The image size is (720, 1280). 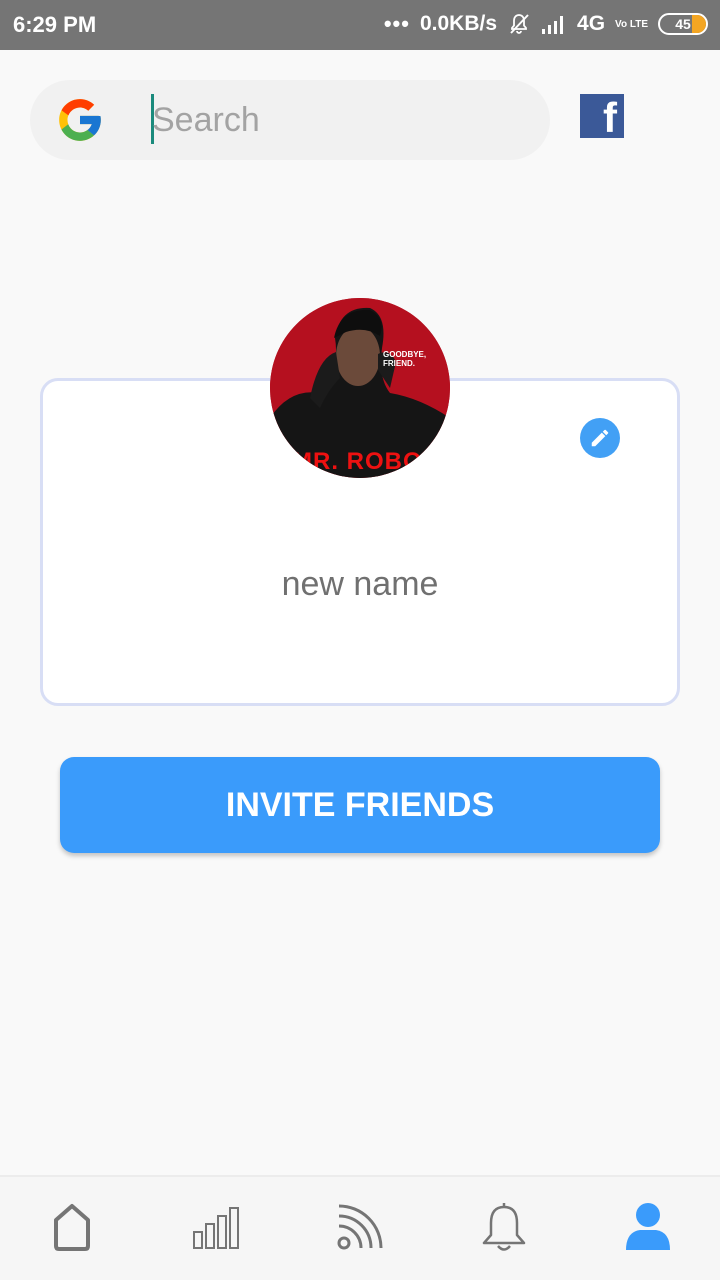 I want to click on avatar-title: MR. ROBOT, so click(x=365, y=461).